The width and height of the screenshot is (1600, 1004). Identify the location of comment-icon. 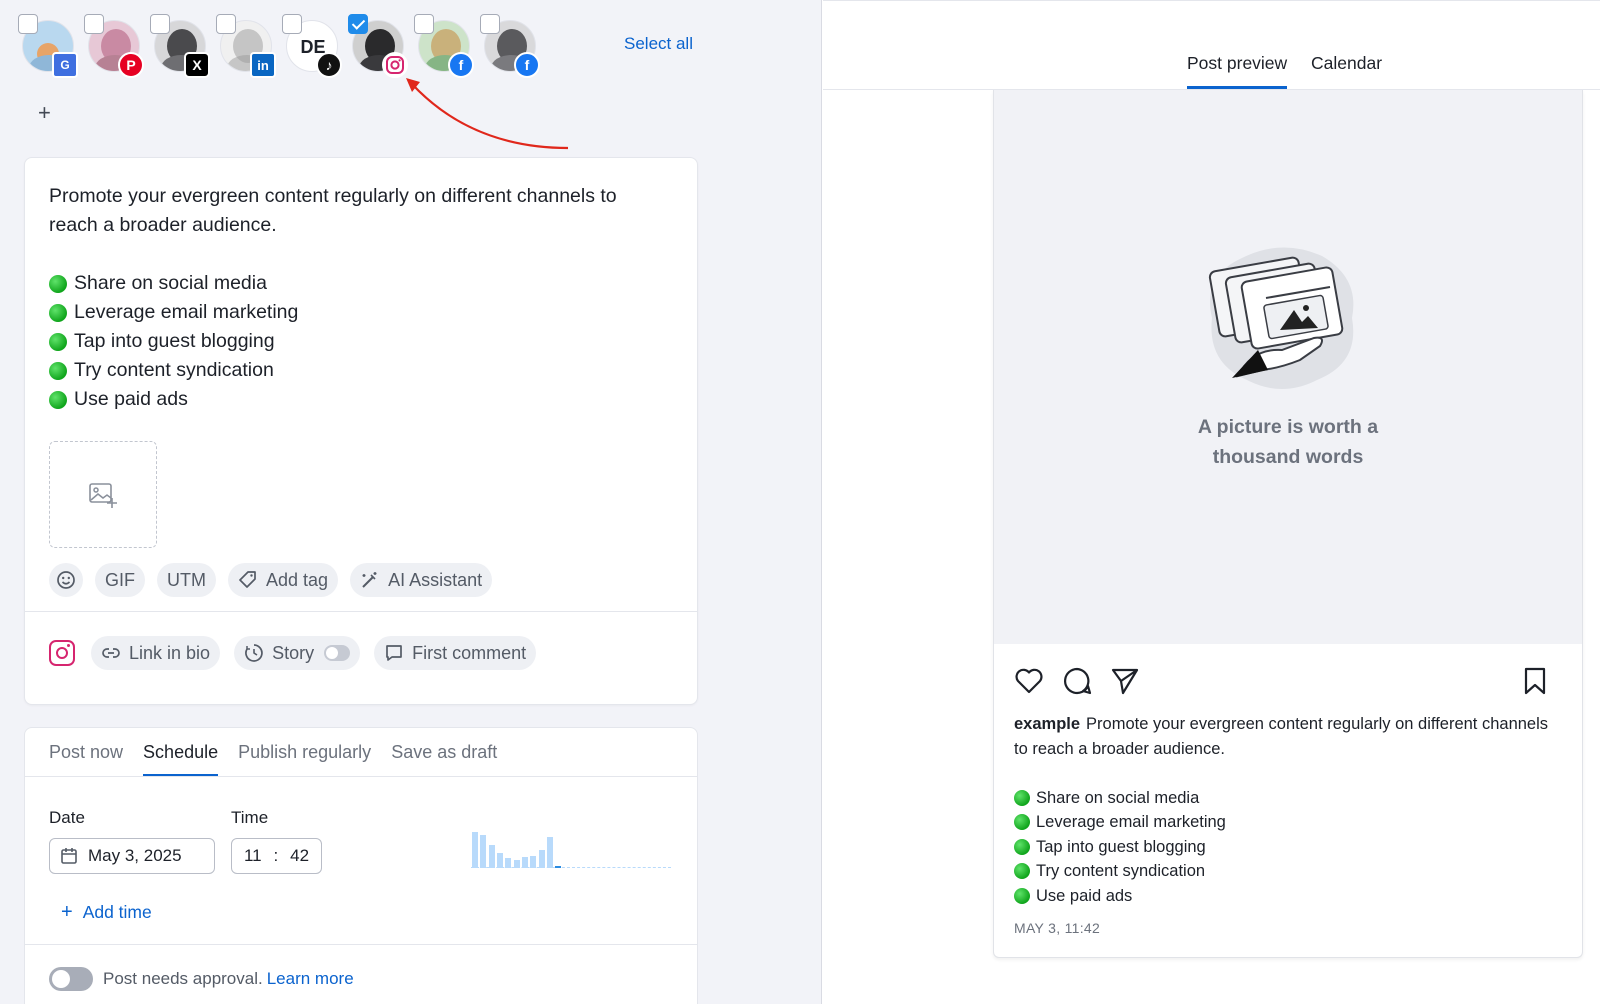
(1077, 681).